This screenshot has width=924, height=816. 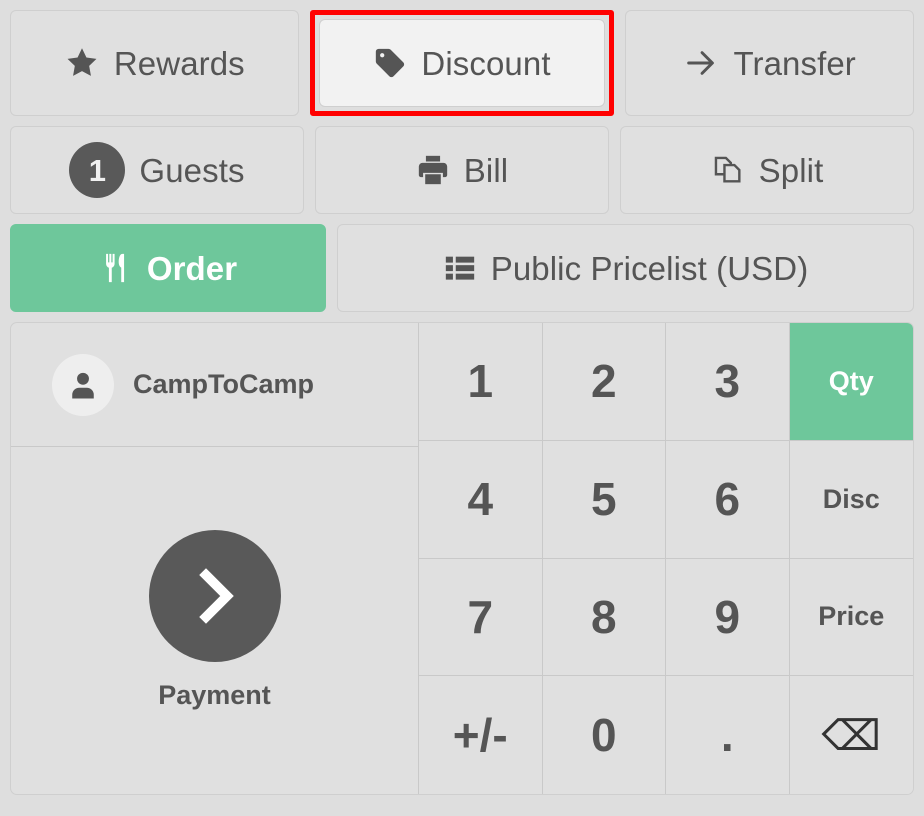 I want to click on action-row-secondary: 1 Guests Bill Split, so click(x=462, y=170).